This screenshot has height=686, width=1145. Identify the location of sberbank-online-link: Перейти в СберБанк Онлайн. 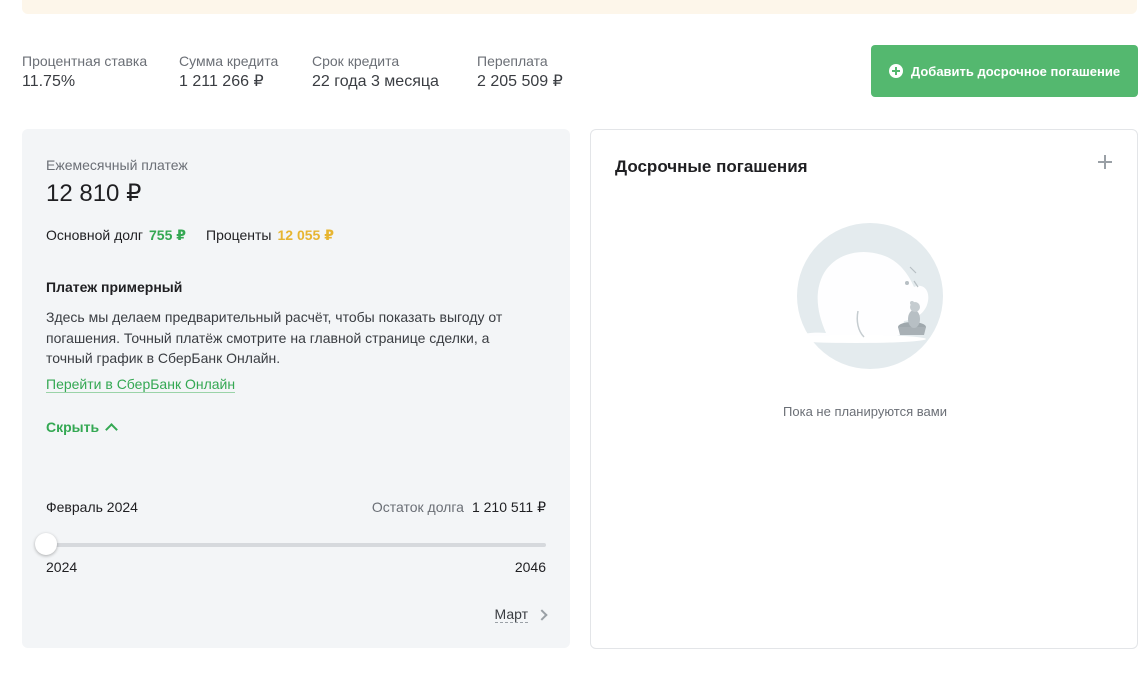
(141, 384).